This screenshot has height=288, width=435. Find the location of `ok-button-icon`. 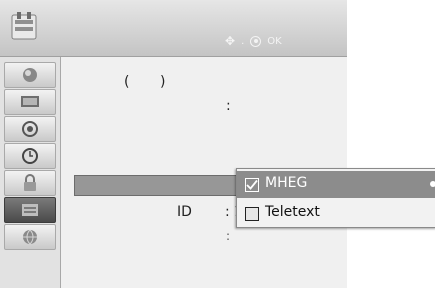

ok-button-icon is located at coordinates (256, 41).